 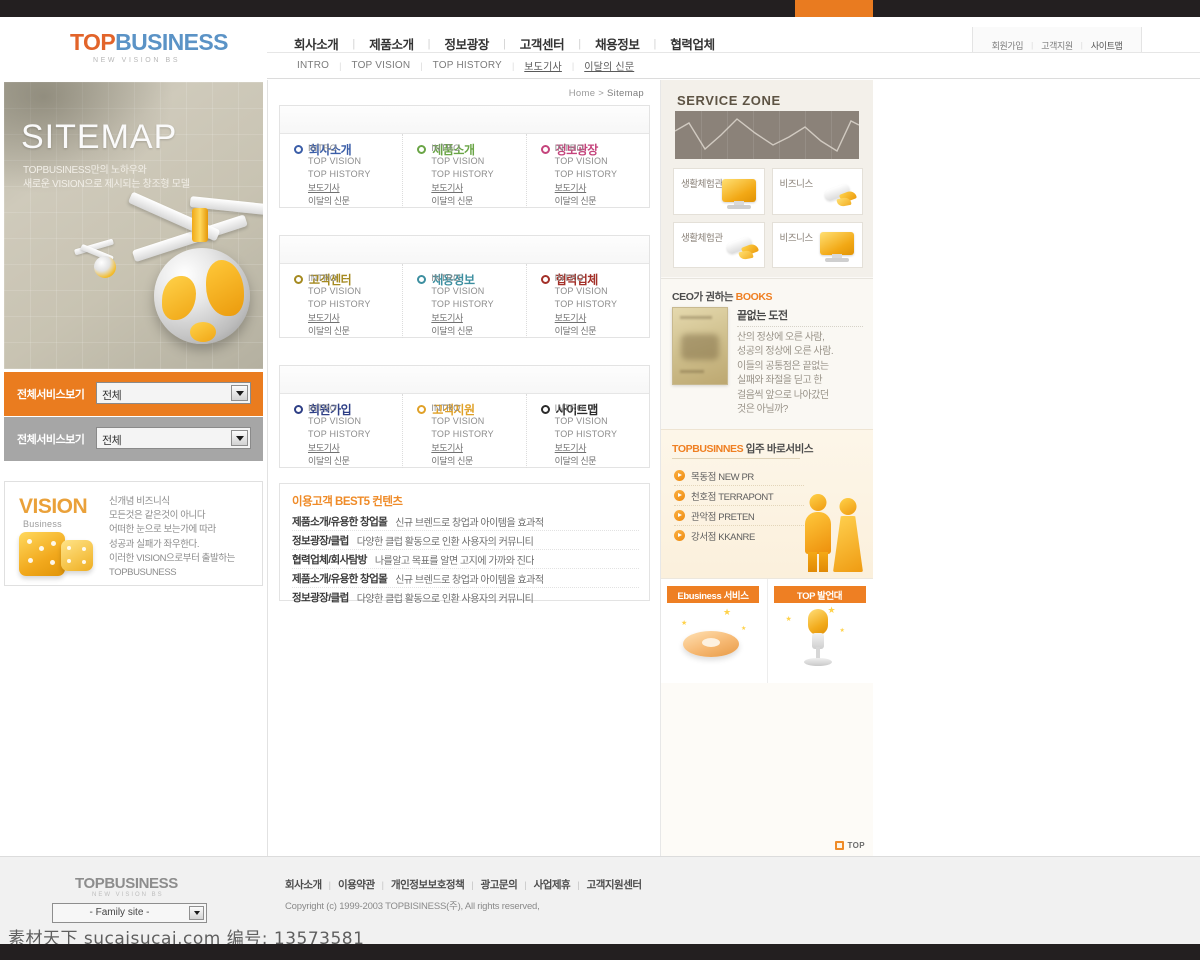 I want to click on nav-item-partners: 협력업체, so click(x=692, y=43).